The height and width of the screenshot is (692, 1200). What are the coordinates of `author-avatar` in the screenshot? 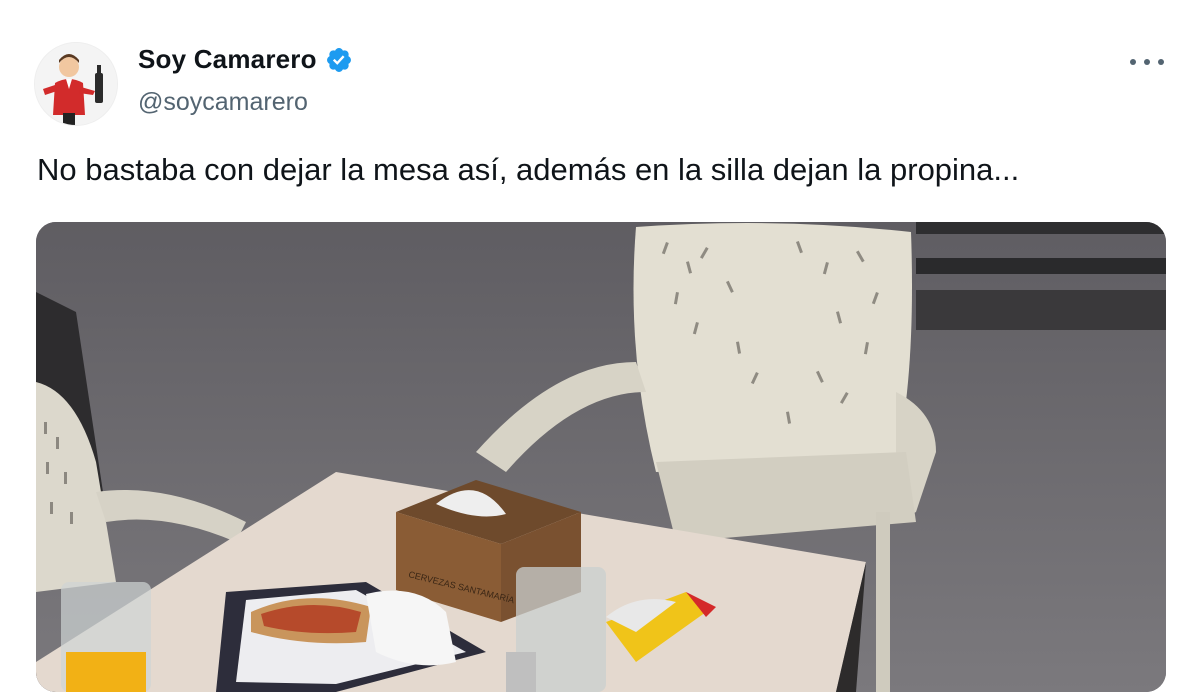 It's located at (76, 84).